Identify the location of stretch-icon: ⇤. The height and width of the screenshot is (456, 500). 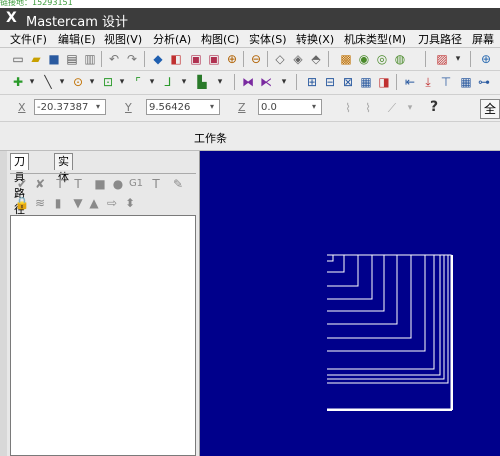
(410, 82).